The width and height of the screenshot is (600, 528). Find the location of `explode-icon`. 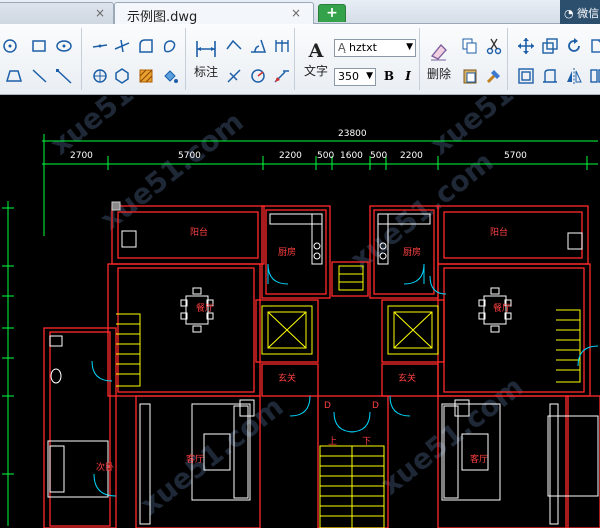

explode-icon is located at coordinates (594, 76).